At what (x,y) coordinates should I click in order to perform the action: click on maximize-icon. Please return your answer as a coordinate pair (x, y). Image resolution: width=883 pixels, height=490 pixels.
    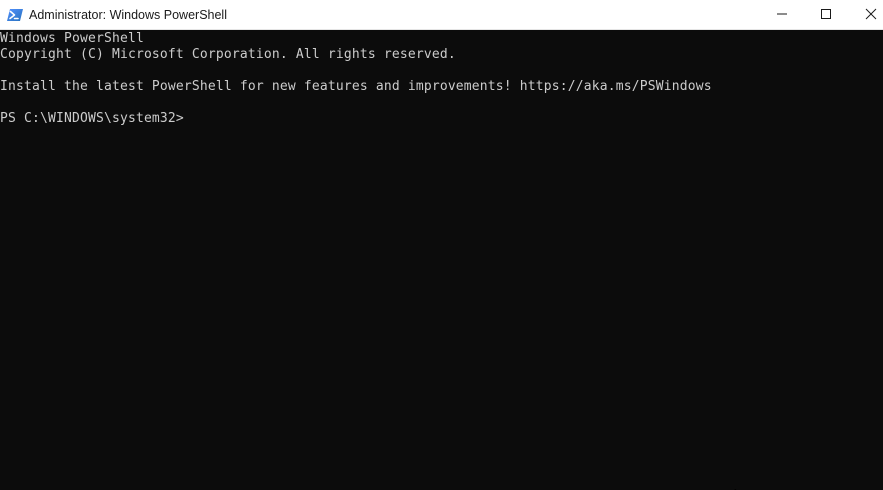
    Looking at the image, I should click on (826, 14).